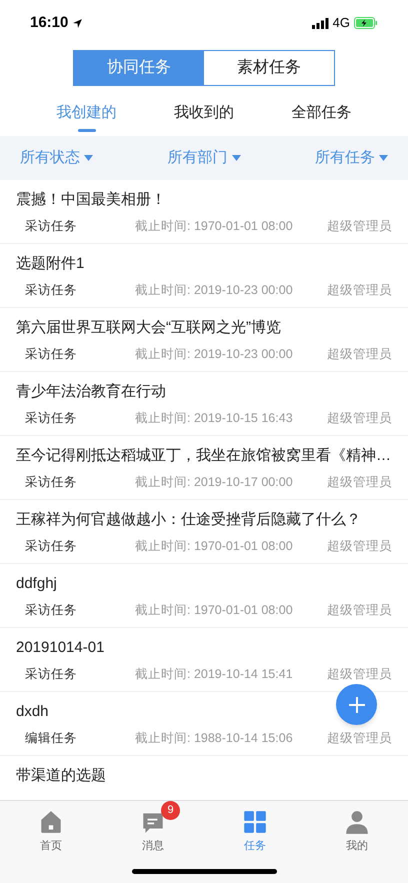 The width and height of the screenshot is (408, 883). I want to click on task-title: 选题附件1, so click(50, 264).